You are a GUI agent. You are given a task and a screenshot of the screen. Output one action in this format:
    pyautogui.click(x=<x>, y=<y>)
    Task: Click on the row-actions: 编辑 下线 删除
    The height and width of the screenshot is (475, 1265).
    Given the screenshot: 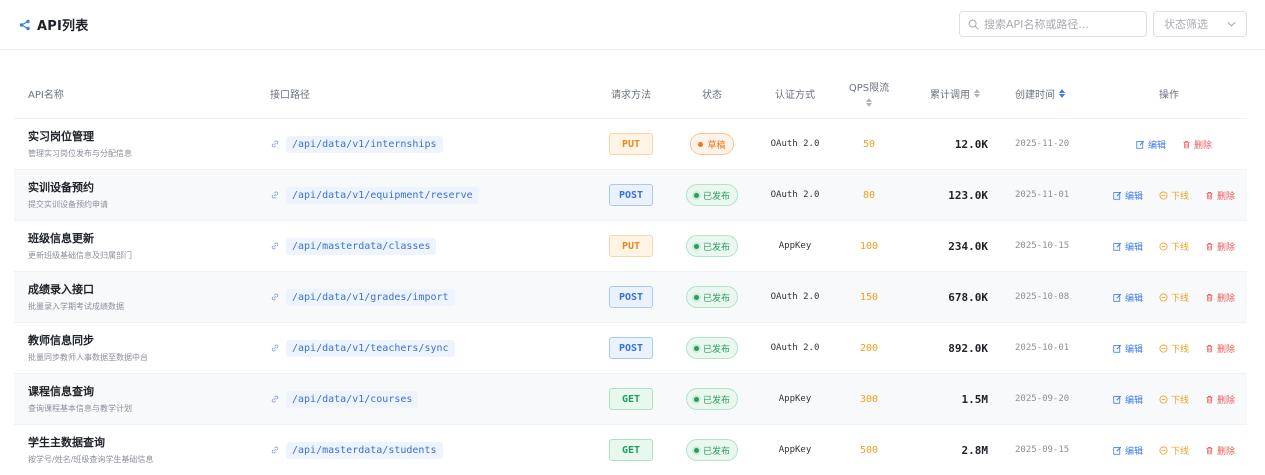 What is the action you would take?
    pyautogui.click(x=1174, y=297)
    